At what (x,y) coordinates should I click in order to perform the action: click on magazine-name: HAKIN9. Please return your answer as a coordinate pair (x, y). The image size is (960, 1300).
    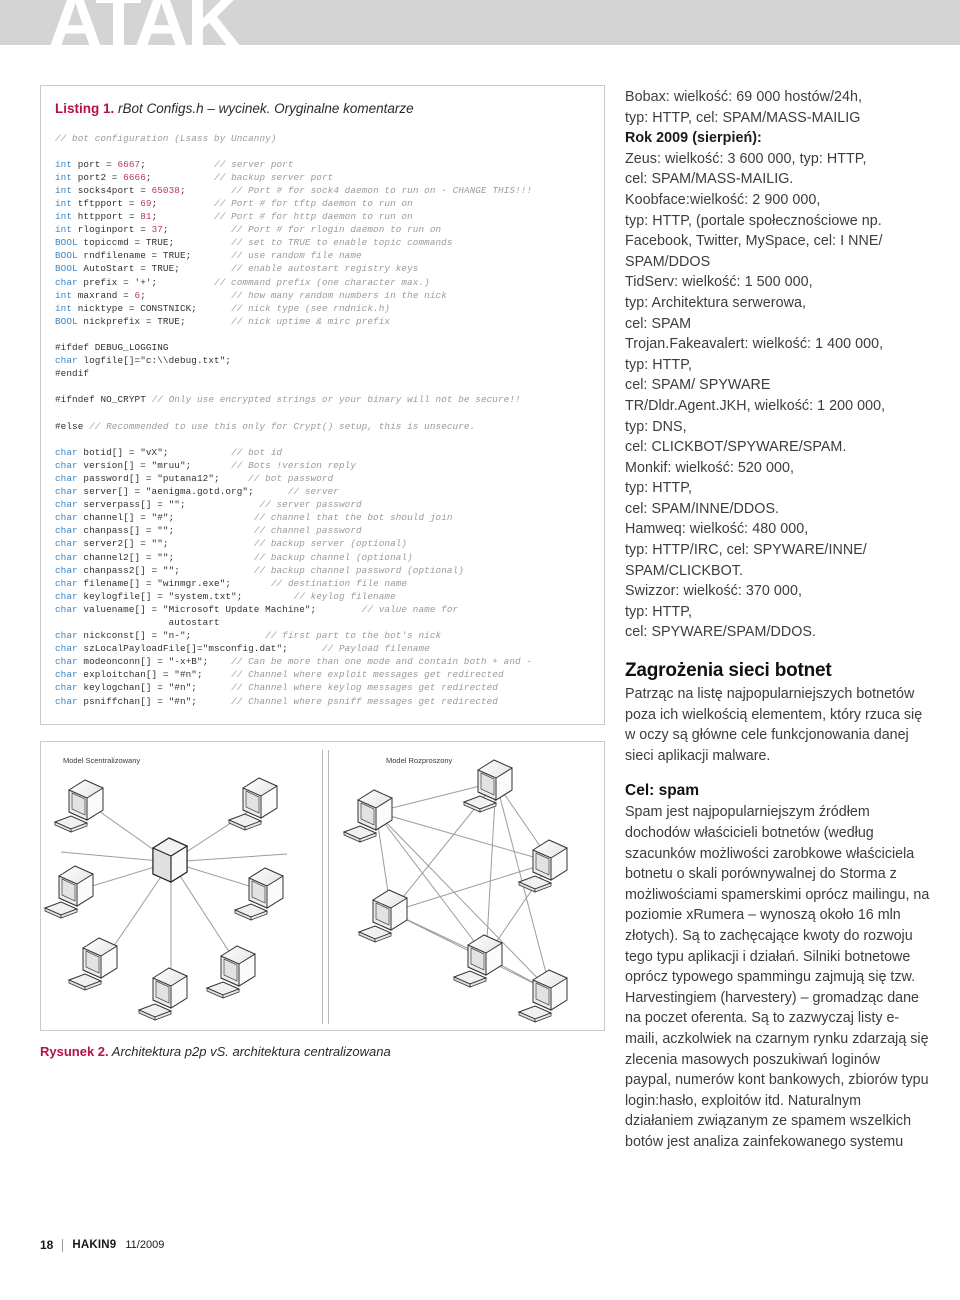
    Looking at the image, I should click on (94, 1245).